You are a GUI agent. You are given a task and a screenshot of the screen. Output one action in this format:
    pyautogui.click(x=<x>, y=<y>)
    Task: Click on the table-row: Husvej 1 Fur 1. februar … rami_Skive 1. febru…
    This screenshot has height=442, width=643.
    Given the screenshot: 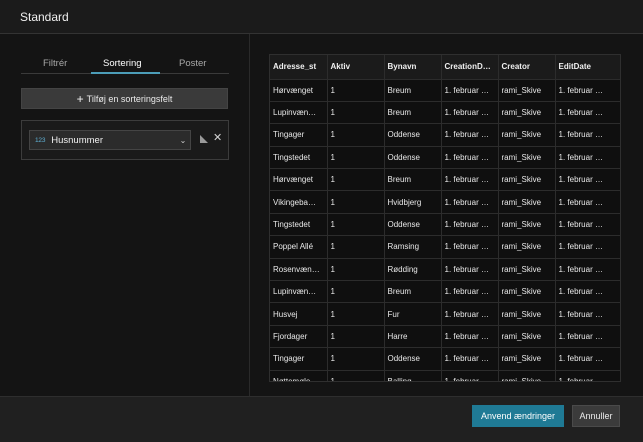 What is the action you would take?
    pyautogui.click(x=445, y=314)
    